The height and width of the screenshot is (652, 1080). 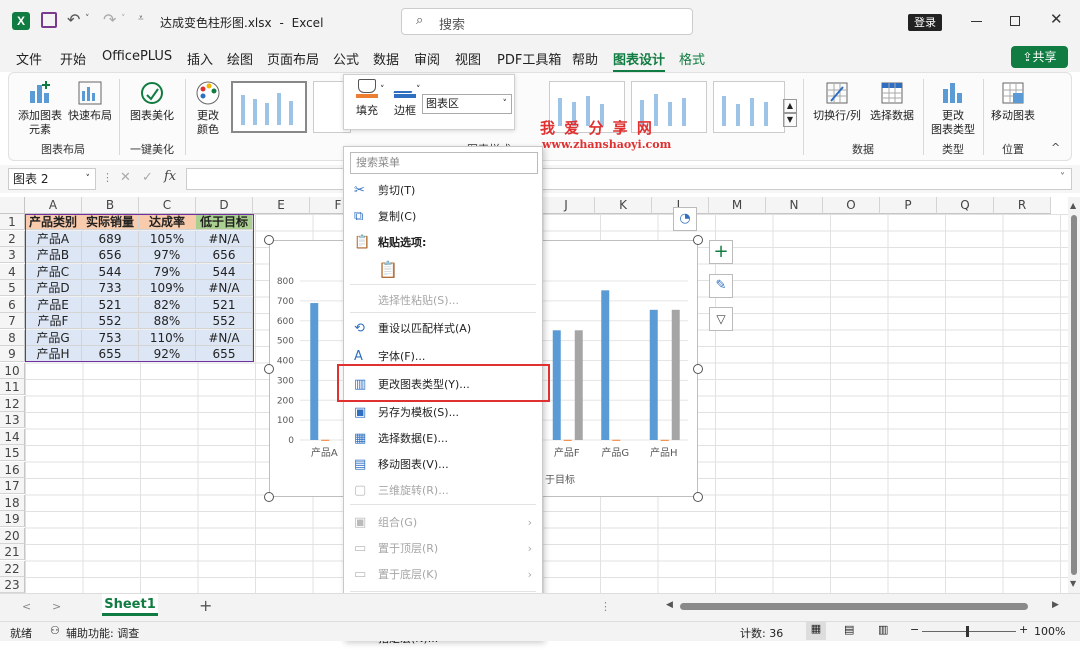 I want to click on row-header-21: 21, so click(x=12, y=552).